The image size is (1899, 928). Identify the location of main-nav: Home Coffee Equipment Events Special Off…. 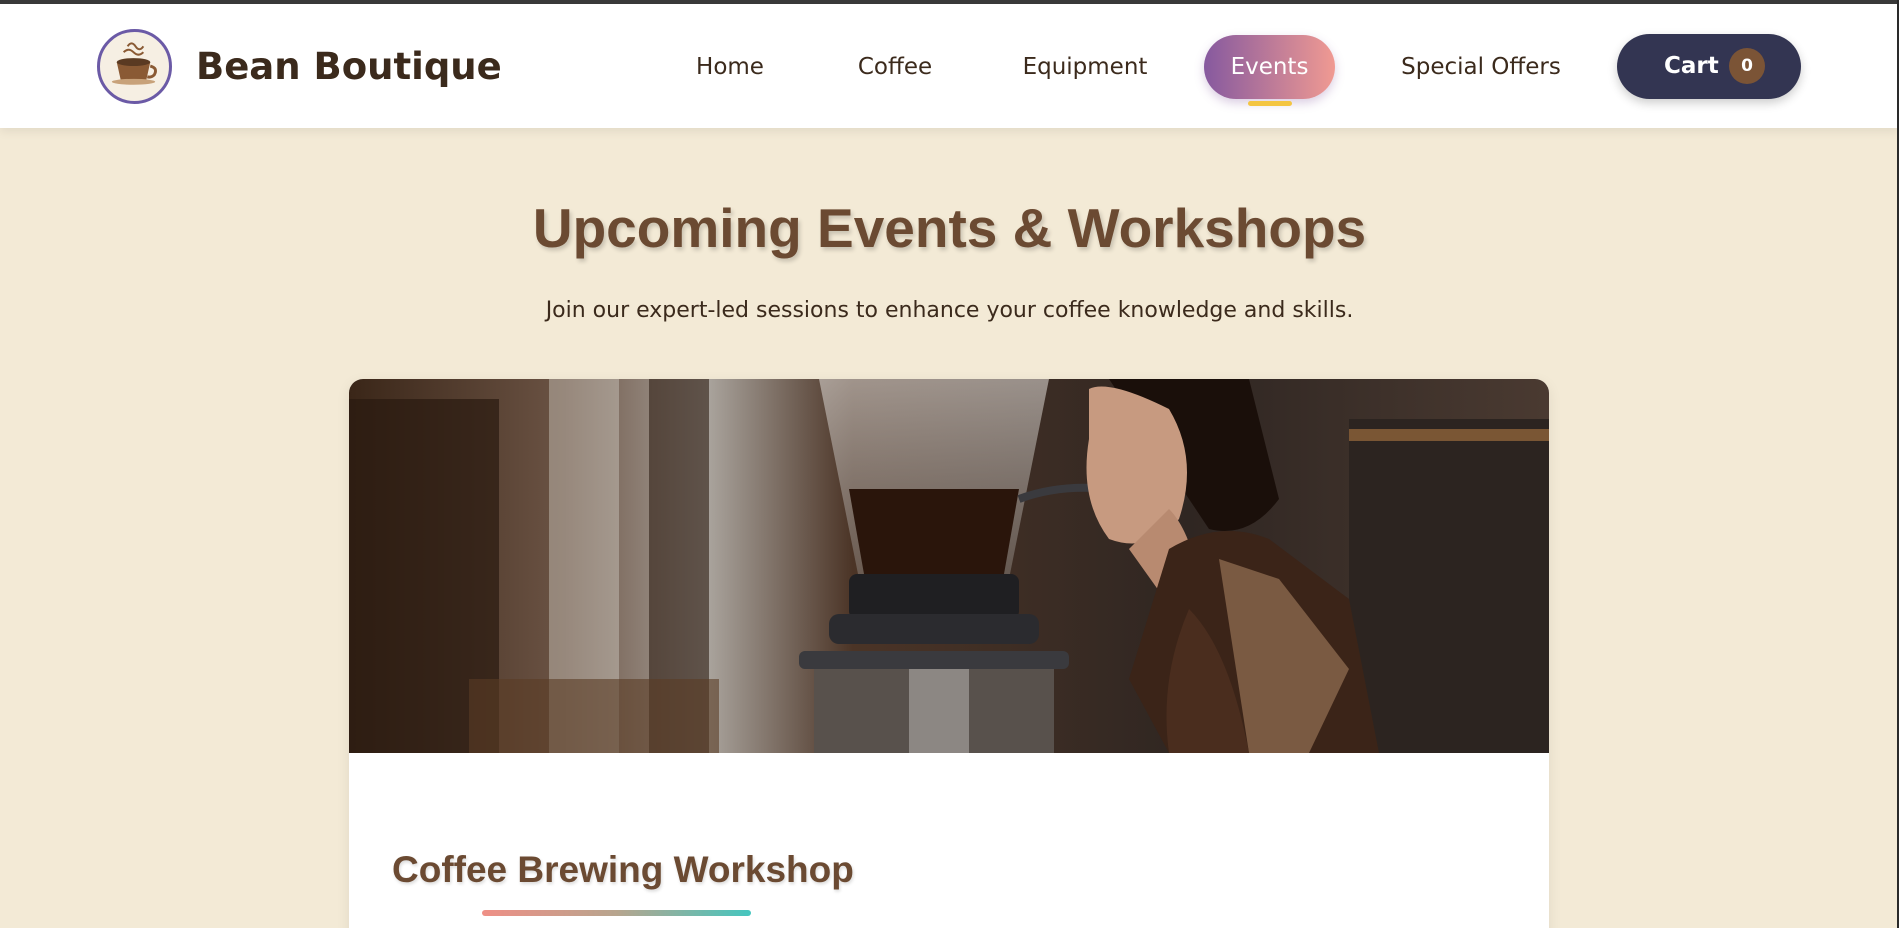
(949, 67).